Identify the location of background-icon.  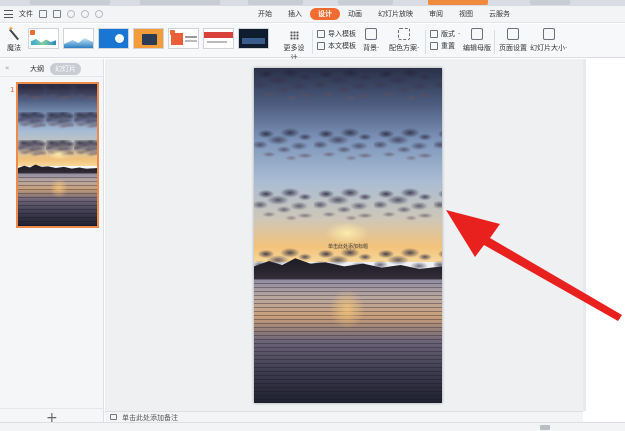
(371, 34).